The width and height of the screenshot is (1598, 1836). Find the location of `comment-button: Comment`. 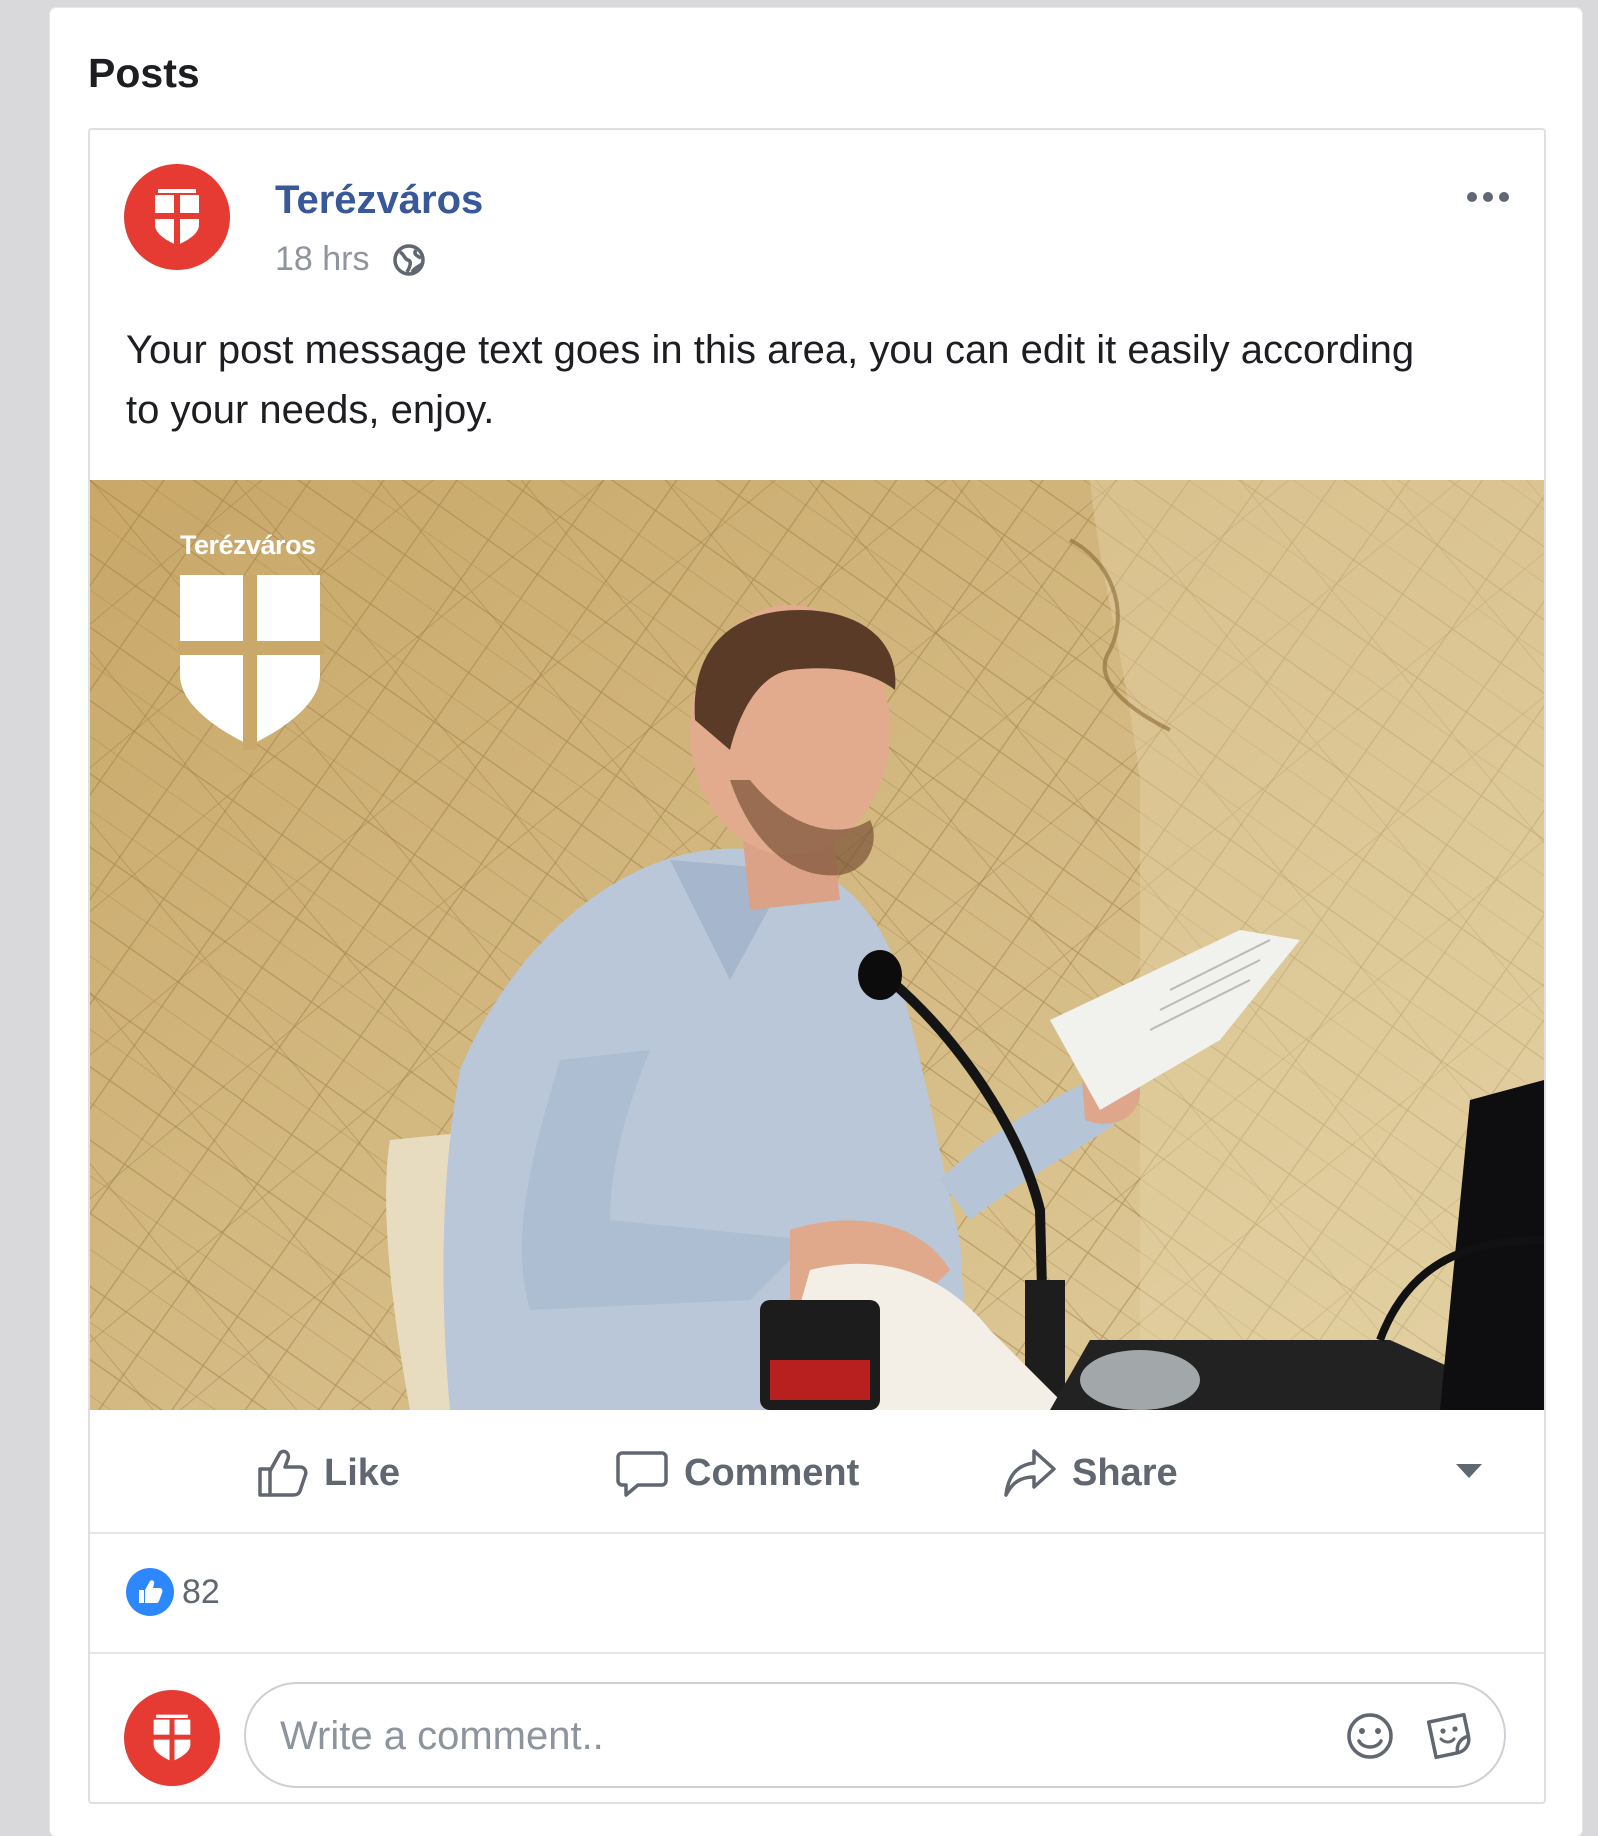

comment-button: Comment is located at coordinates (736, 1473).